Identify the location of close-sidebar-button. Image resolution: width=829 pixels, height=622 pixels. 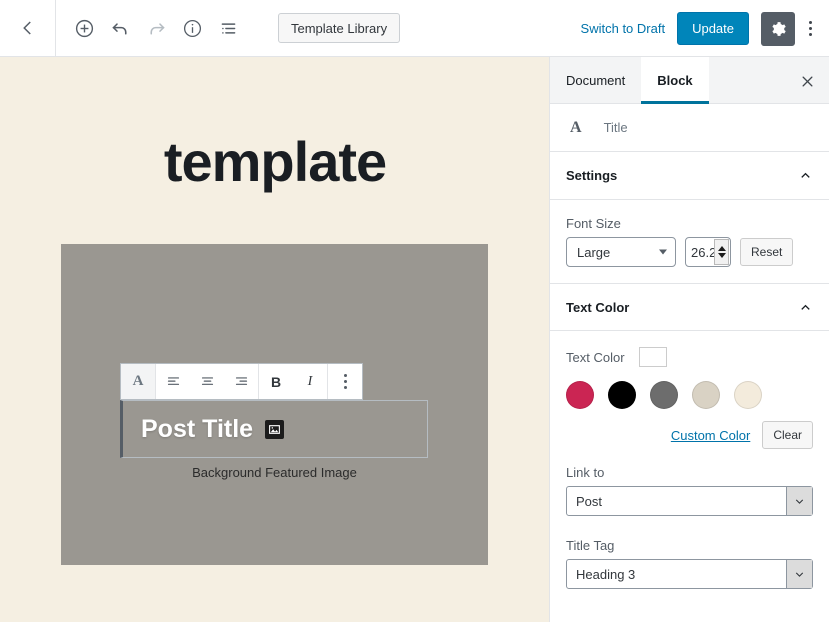
(807, 81).